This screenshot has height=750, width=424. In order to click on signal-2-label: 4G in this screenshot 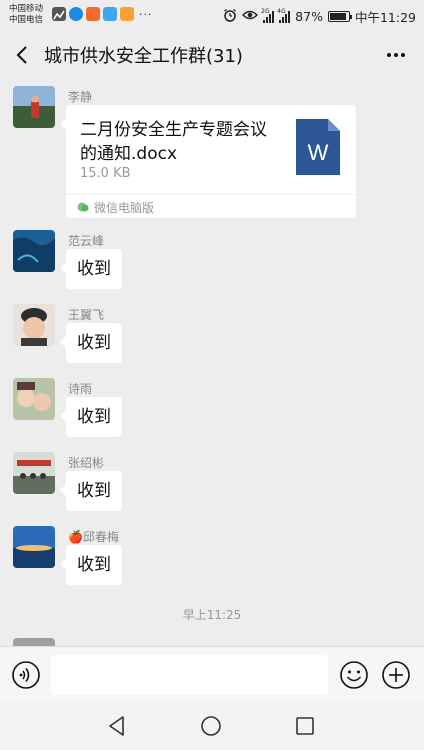, I will do `click(281, 11)`.